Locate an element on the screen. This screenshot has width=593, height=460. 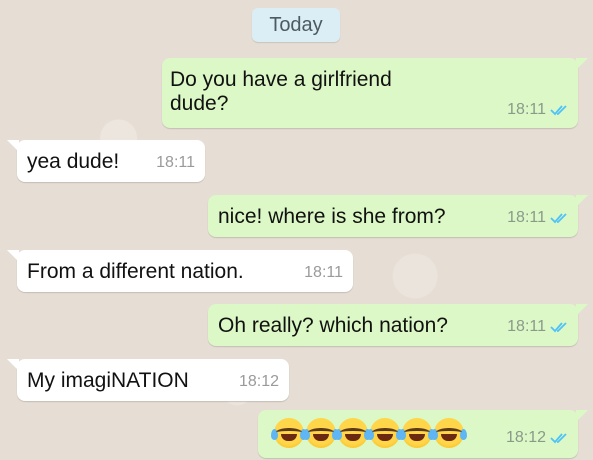
message-bubble-incoming: From a different nation. 18:11 is located at coordinates (180, 271).